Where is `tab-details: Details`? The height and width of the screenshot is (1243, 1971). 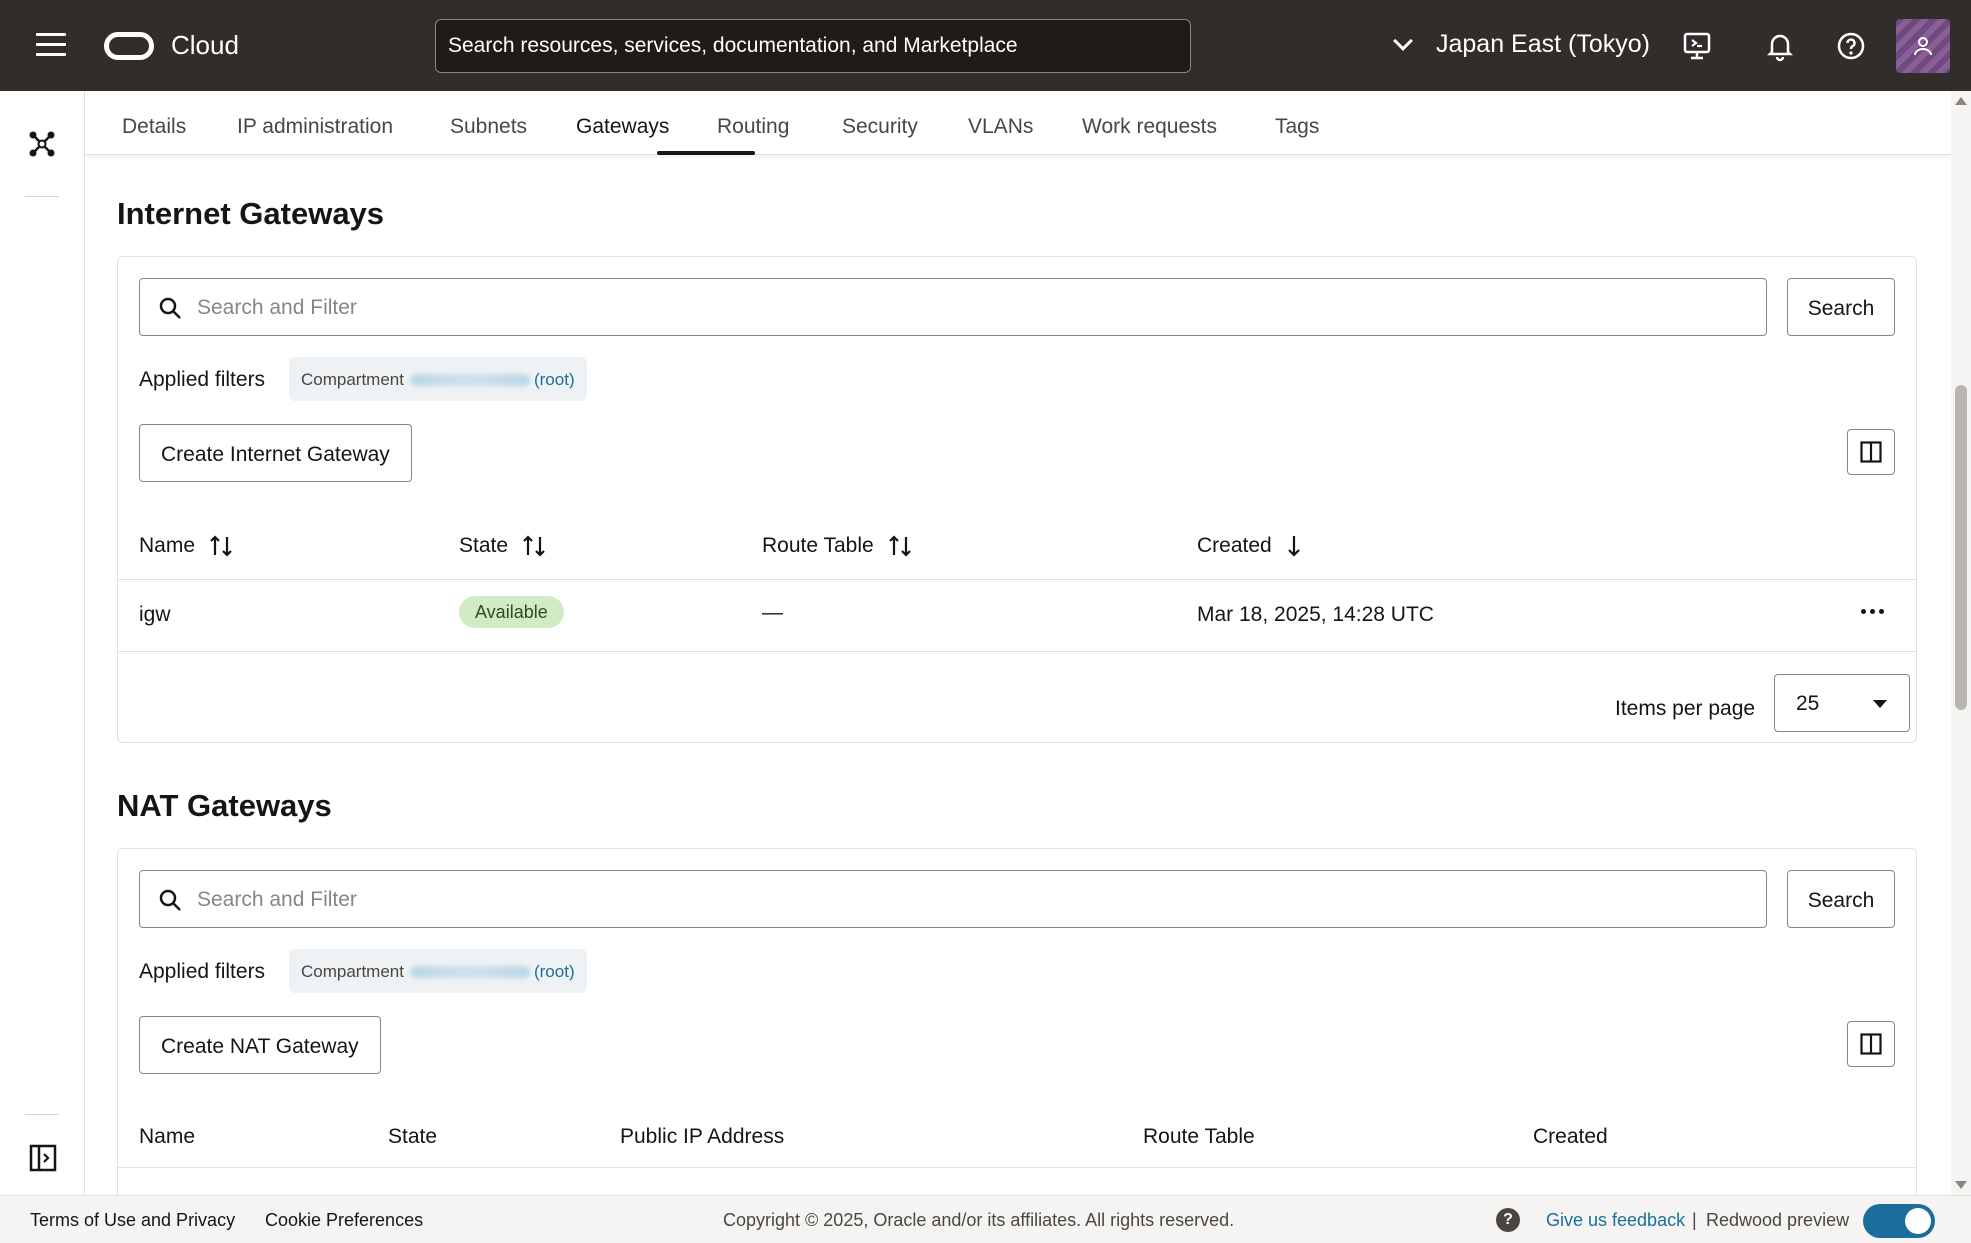 tab-details: Details is located at coordinates (154, 127).